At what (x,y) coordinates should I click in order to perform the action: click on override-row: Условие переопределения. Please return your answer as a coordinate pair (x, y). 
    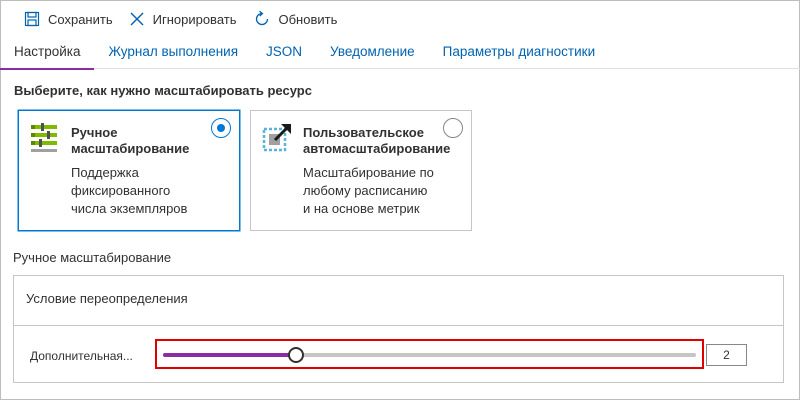
    Looking at the image, I should click on (398, 301).